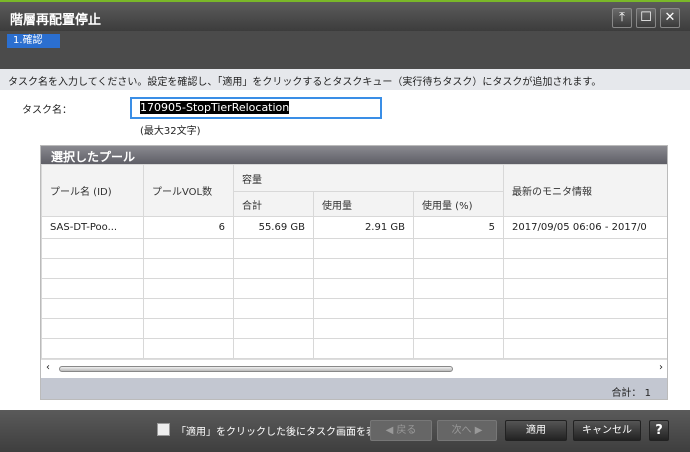 This screenshot has height=452, width=690. What do you see at coordinates (585, 190) in the screenshot?
I see `col-monitor: 最新のモニタ情報` at bounding box center [585, 190].